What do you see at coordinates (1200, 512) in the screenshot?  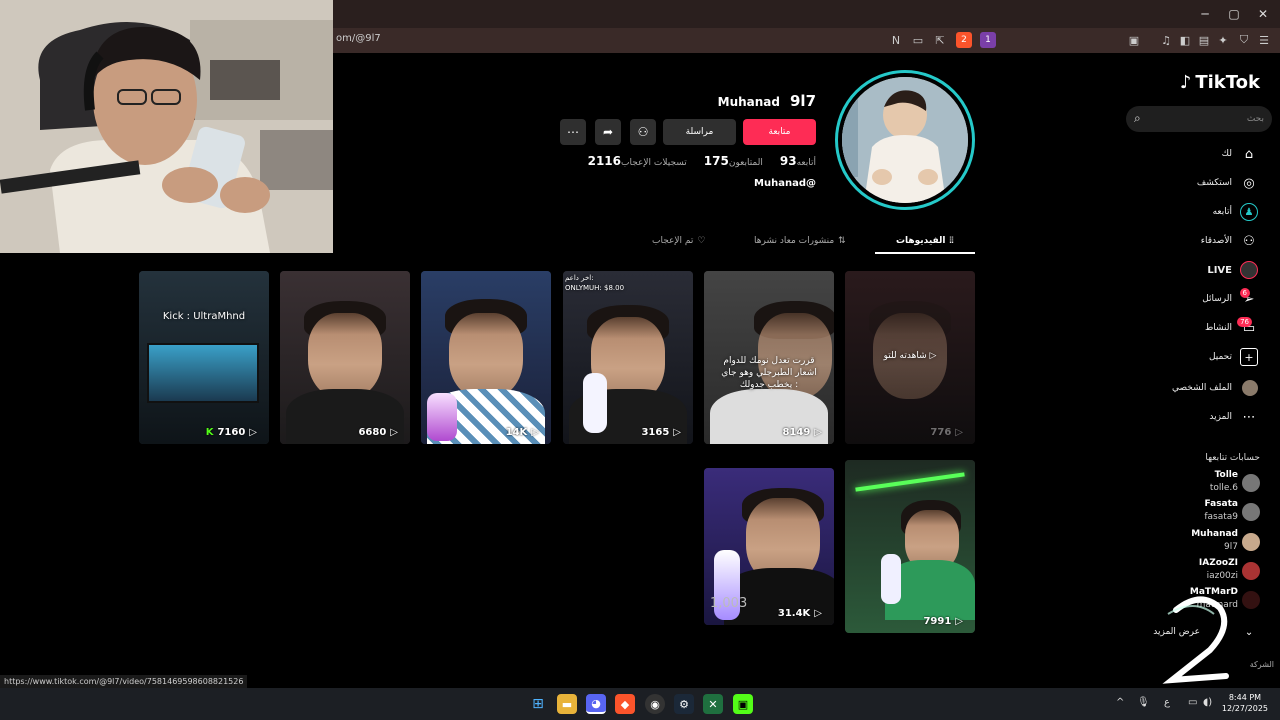 I see `following-item: Fasata fasata9` at bounding box center [1200, 512].